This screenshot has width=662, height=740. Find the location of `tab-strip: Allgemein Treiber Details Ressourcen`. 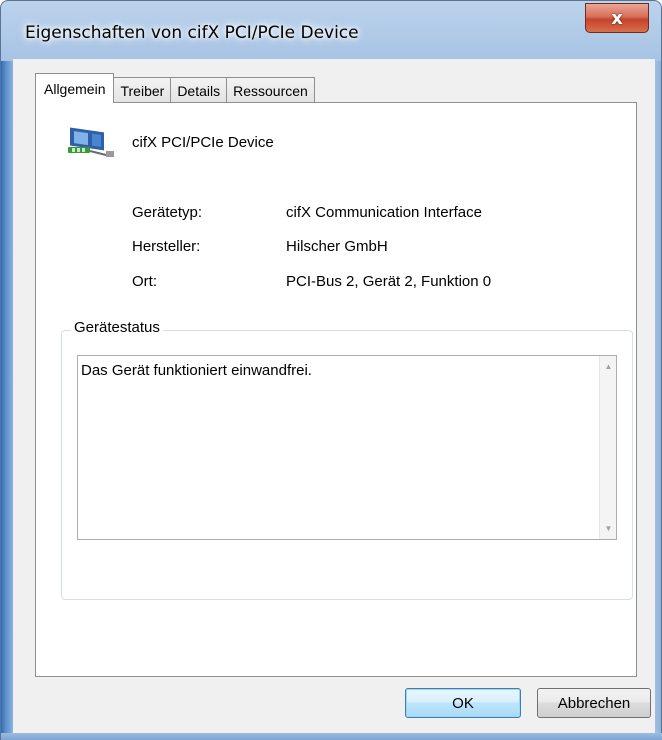

tab-strip: Allgemein Treiber Details Ressourcen is located at coordinates (175, 88).